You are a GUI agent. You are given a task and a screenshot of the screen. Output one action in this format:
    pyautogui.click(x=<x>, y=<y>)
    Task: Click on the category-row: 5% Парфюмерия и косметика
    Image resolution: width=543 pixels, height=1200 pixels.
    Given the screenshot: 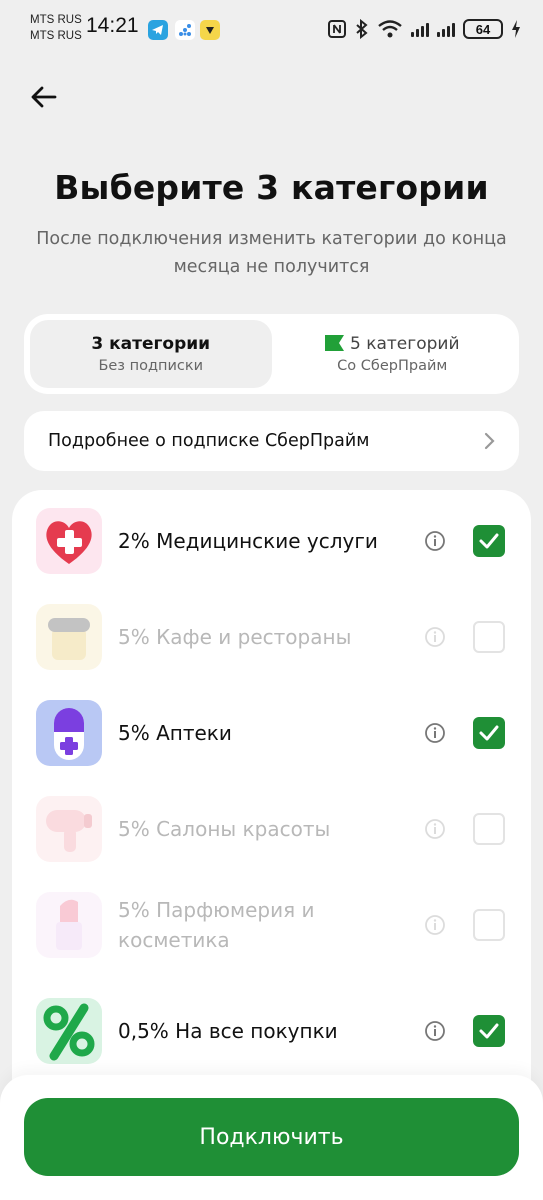 What is the action you would take?
    pyautogui.click(x=283, y=925)
    